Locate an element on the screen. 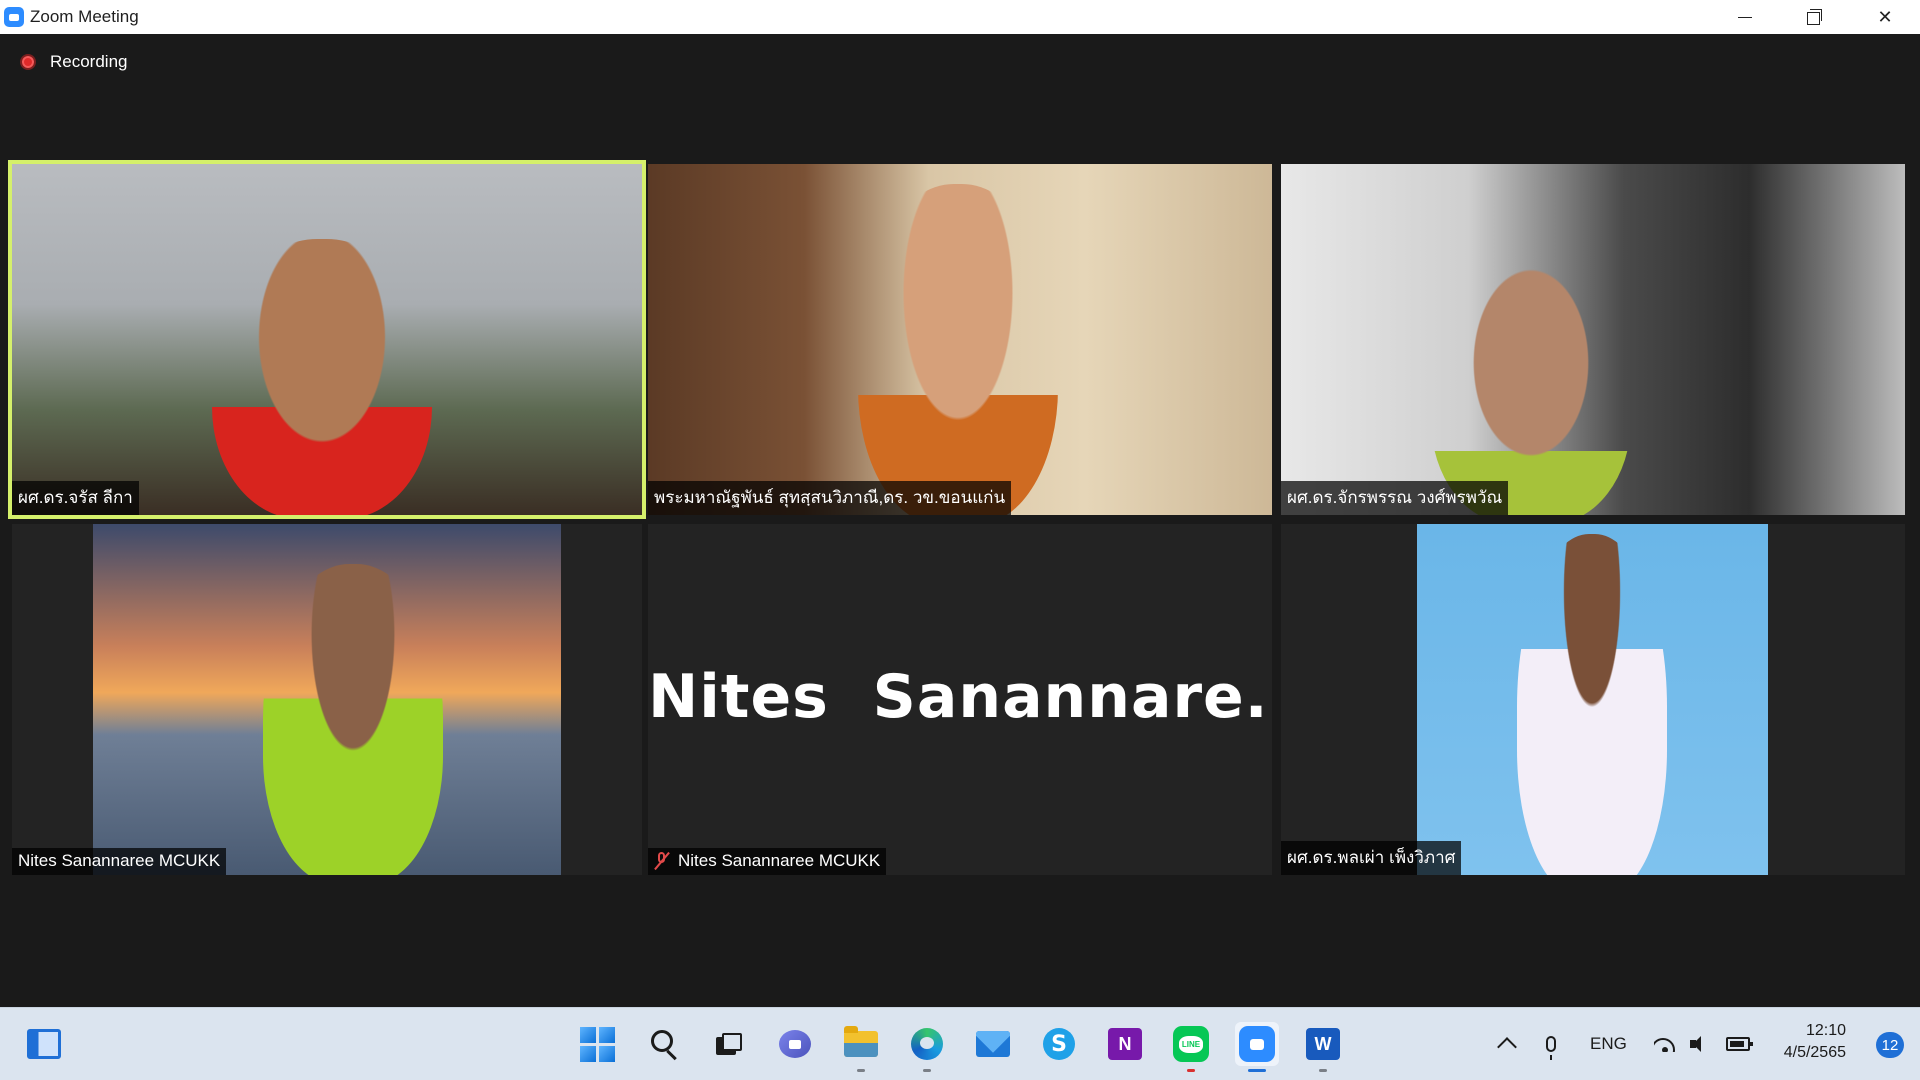 The width and height of the screenshot is (1920, 1080). mail-icon is located at coordinates (993, 1044).